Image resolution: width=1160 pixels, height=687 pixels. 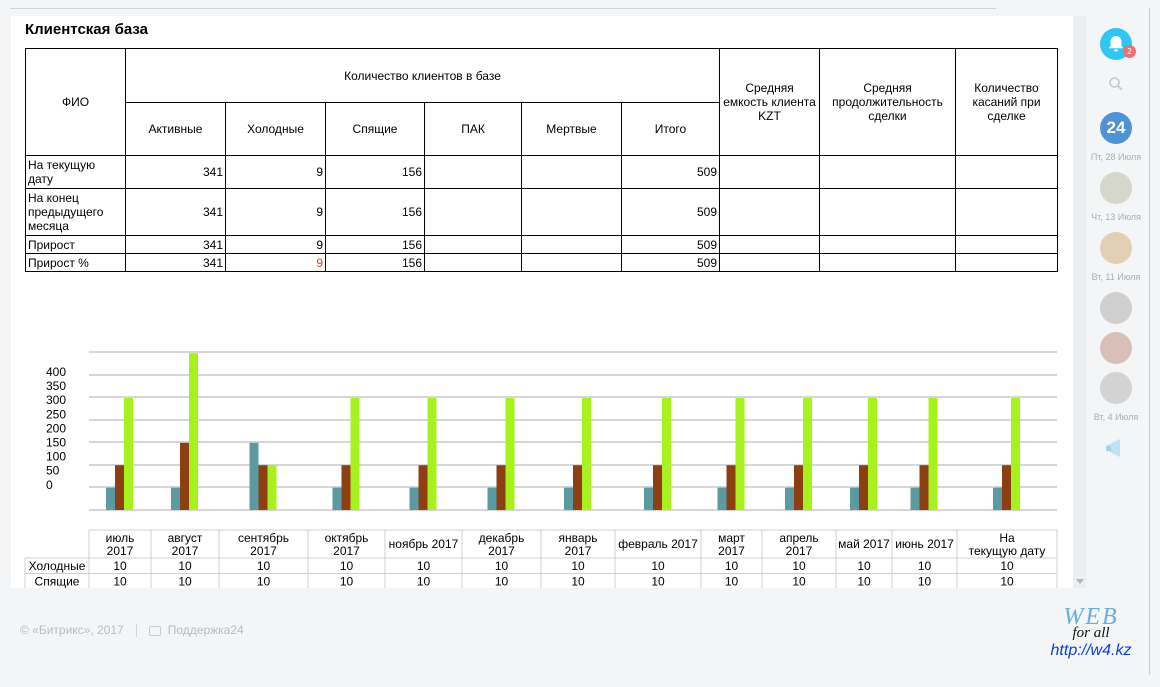 I want to click on logo-url: http://w4.kz, so click(x=1091, y=650).